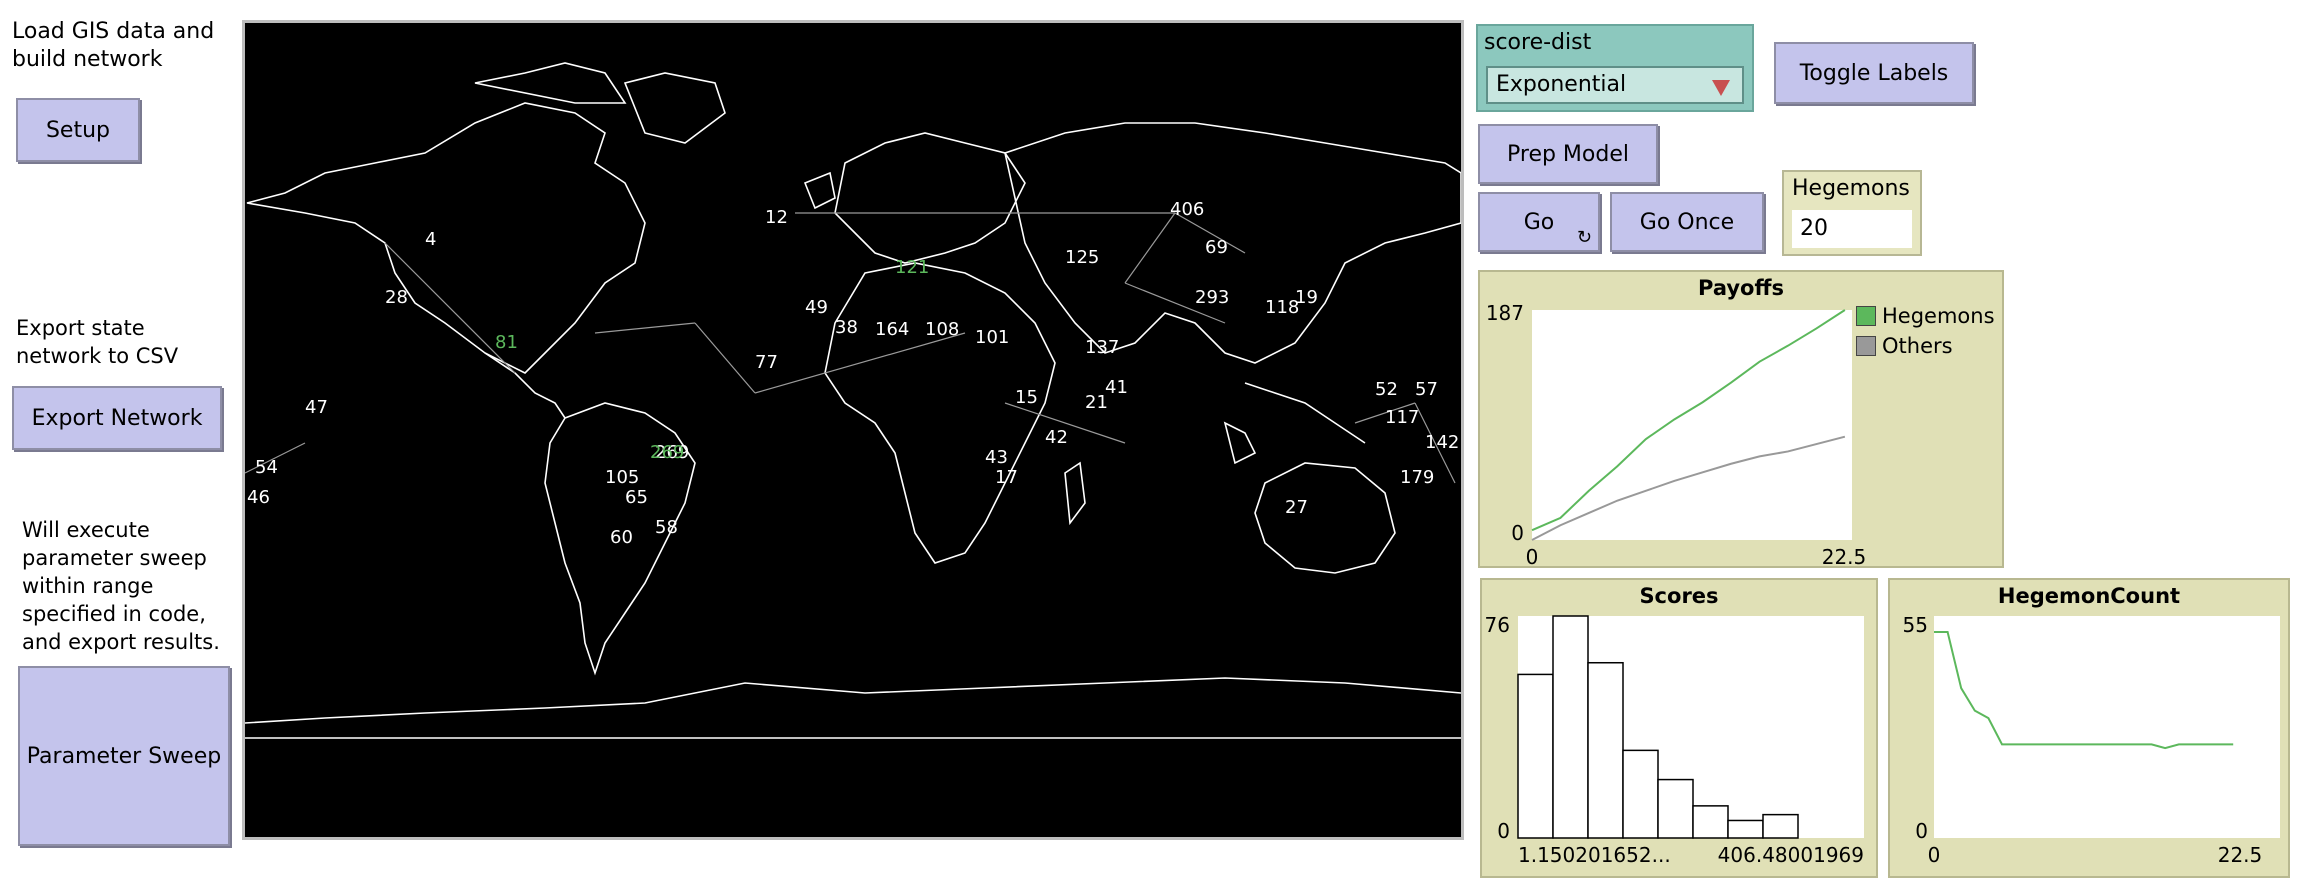  Describe the element at coordinates (1212, 297) in the screenshot. I see `node-label: 293` at that location.